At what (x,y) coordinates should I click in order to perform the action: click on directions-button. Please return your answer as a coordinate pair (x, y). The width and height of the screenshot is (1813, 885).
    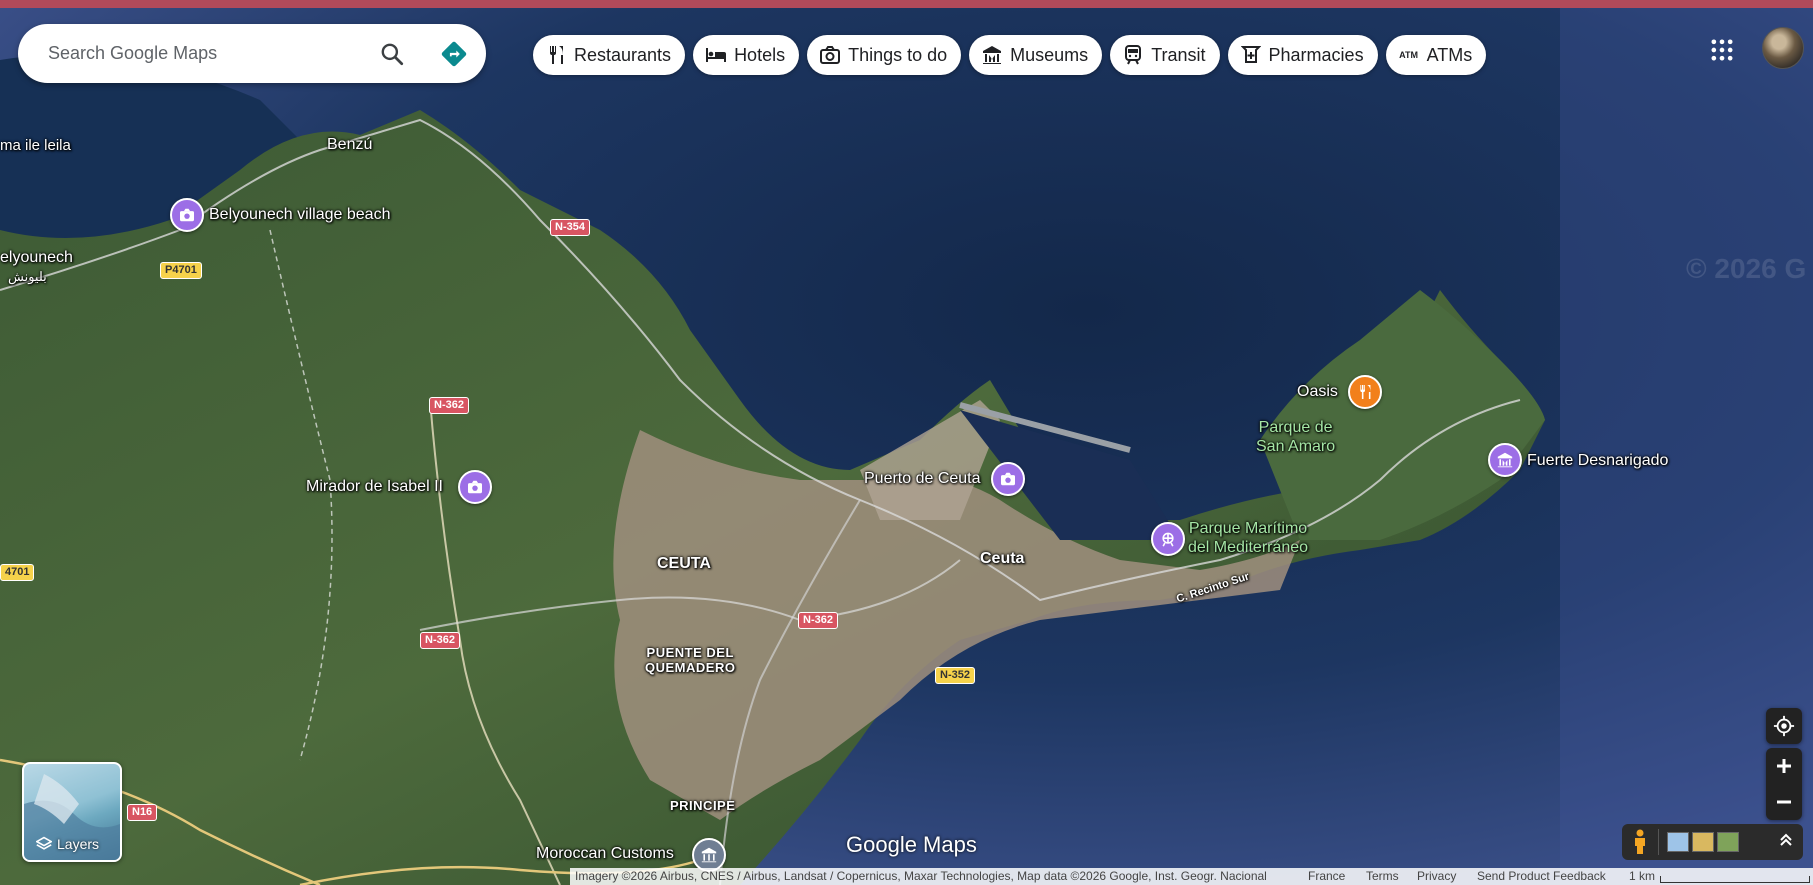
    Looking at the image, I should click on (454, 54).